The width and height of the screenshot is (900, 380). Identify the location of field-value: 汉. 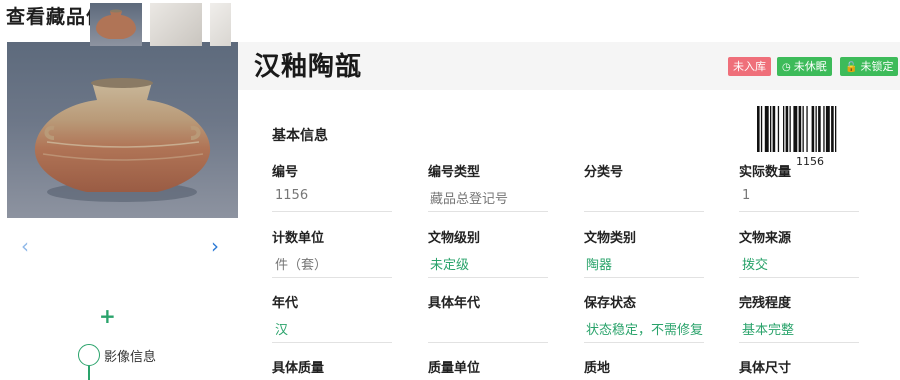
(282, 330).